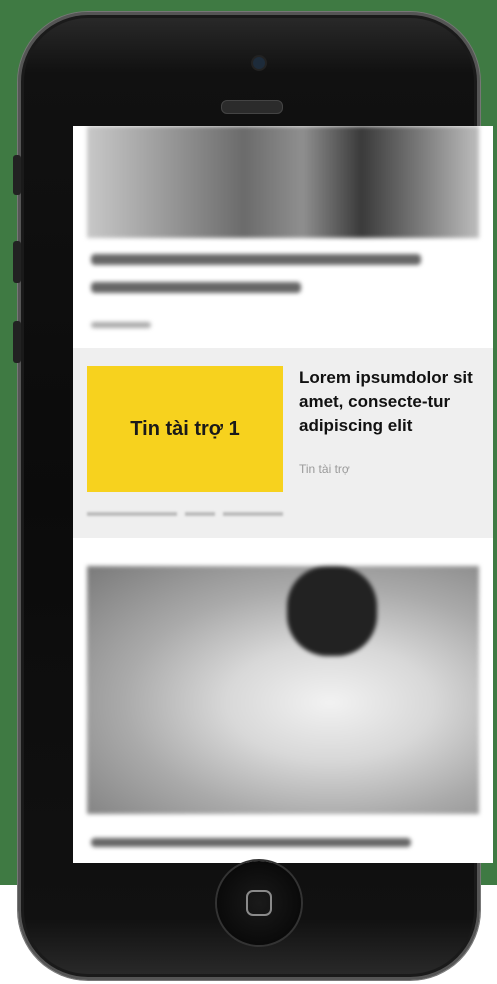 The height and width of the screenshot is (984, 497). I want to click on ad-label: Tin tài trợ, so click(324, 469).